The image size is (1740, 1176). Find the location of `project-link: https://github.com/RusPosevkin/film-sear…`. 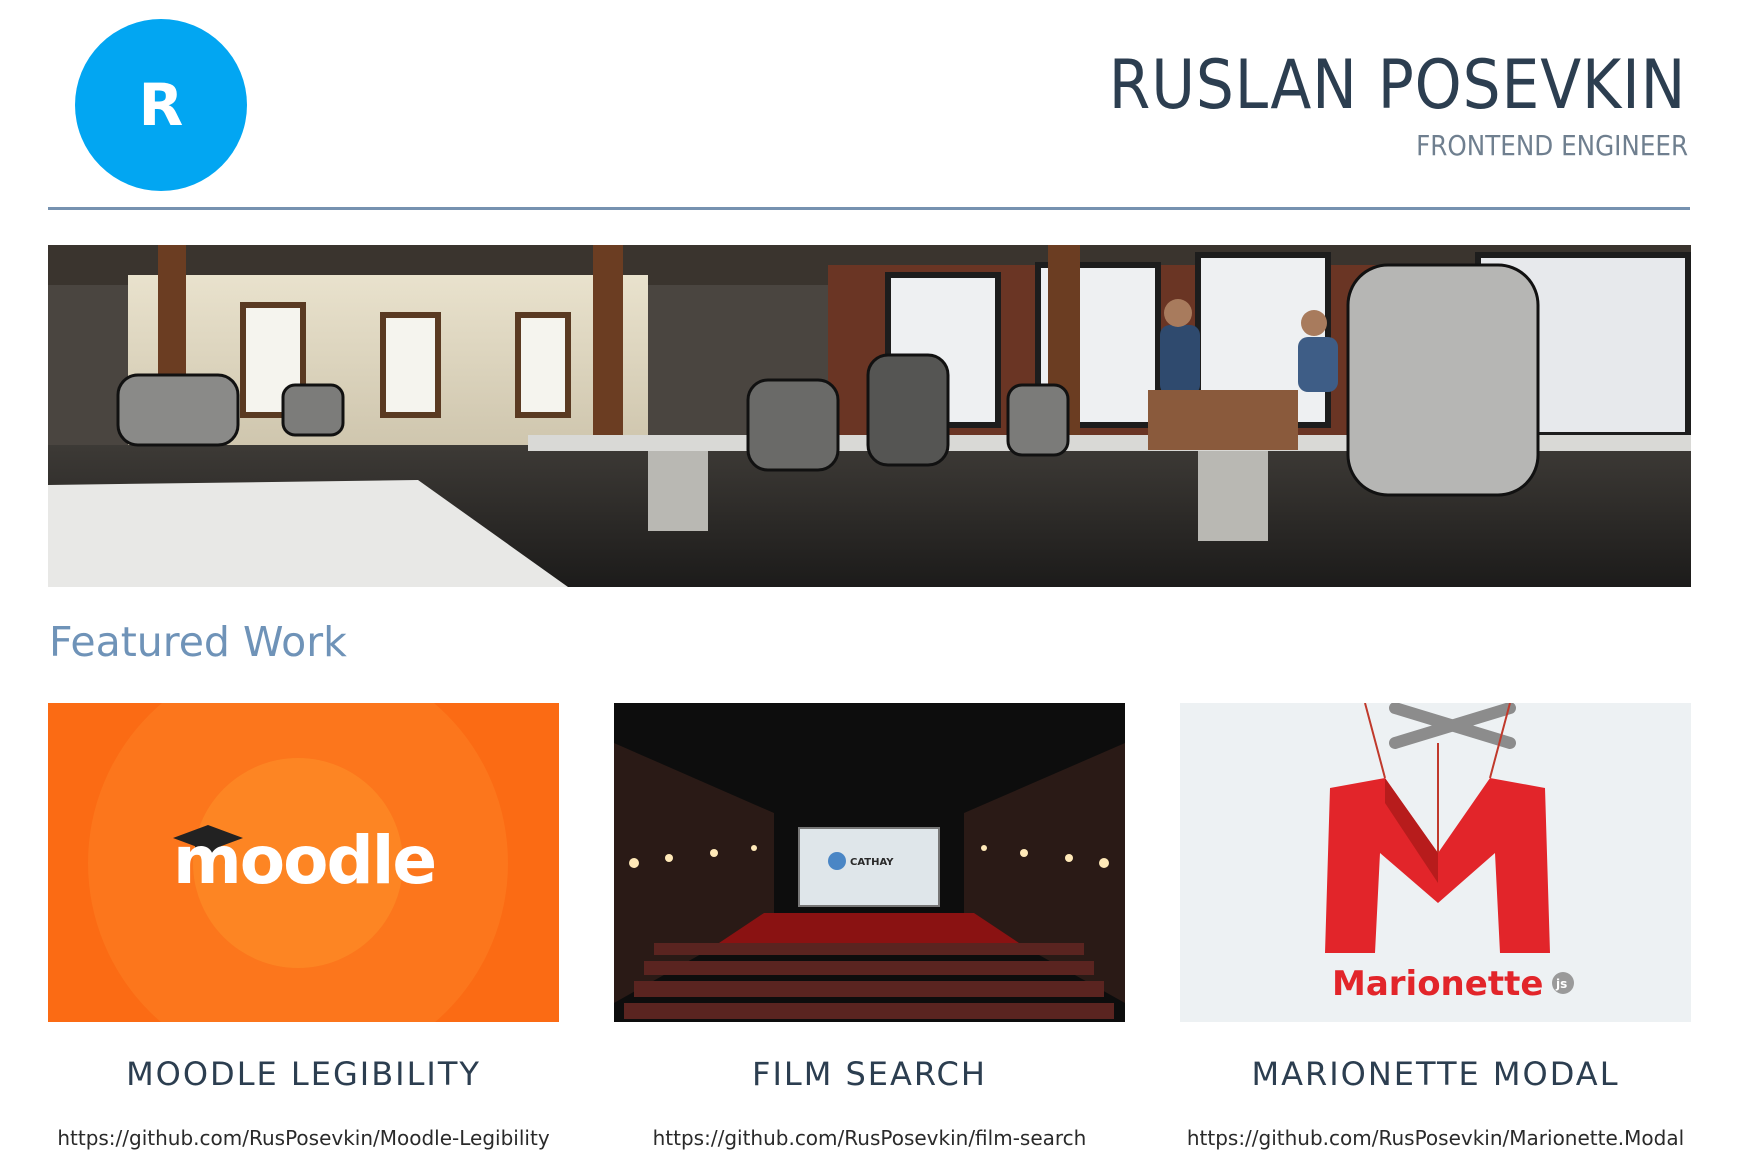

project-link: https://github.com/RusPosevkin/film-sear… is located at coordinates (869, 1138).